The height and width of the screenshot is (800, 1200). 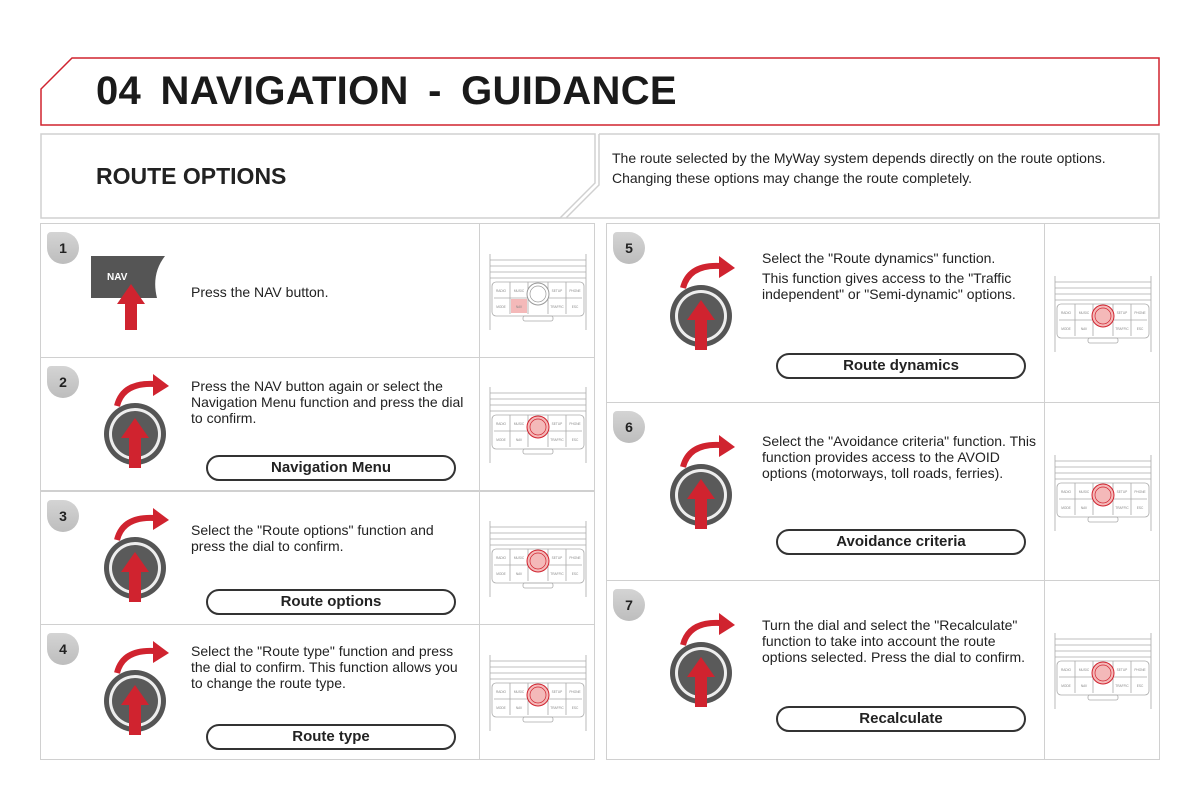 I want to click on menu-item-label: Navigation Menu, so click(x=331, y=468).